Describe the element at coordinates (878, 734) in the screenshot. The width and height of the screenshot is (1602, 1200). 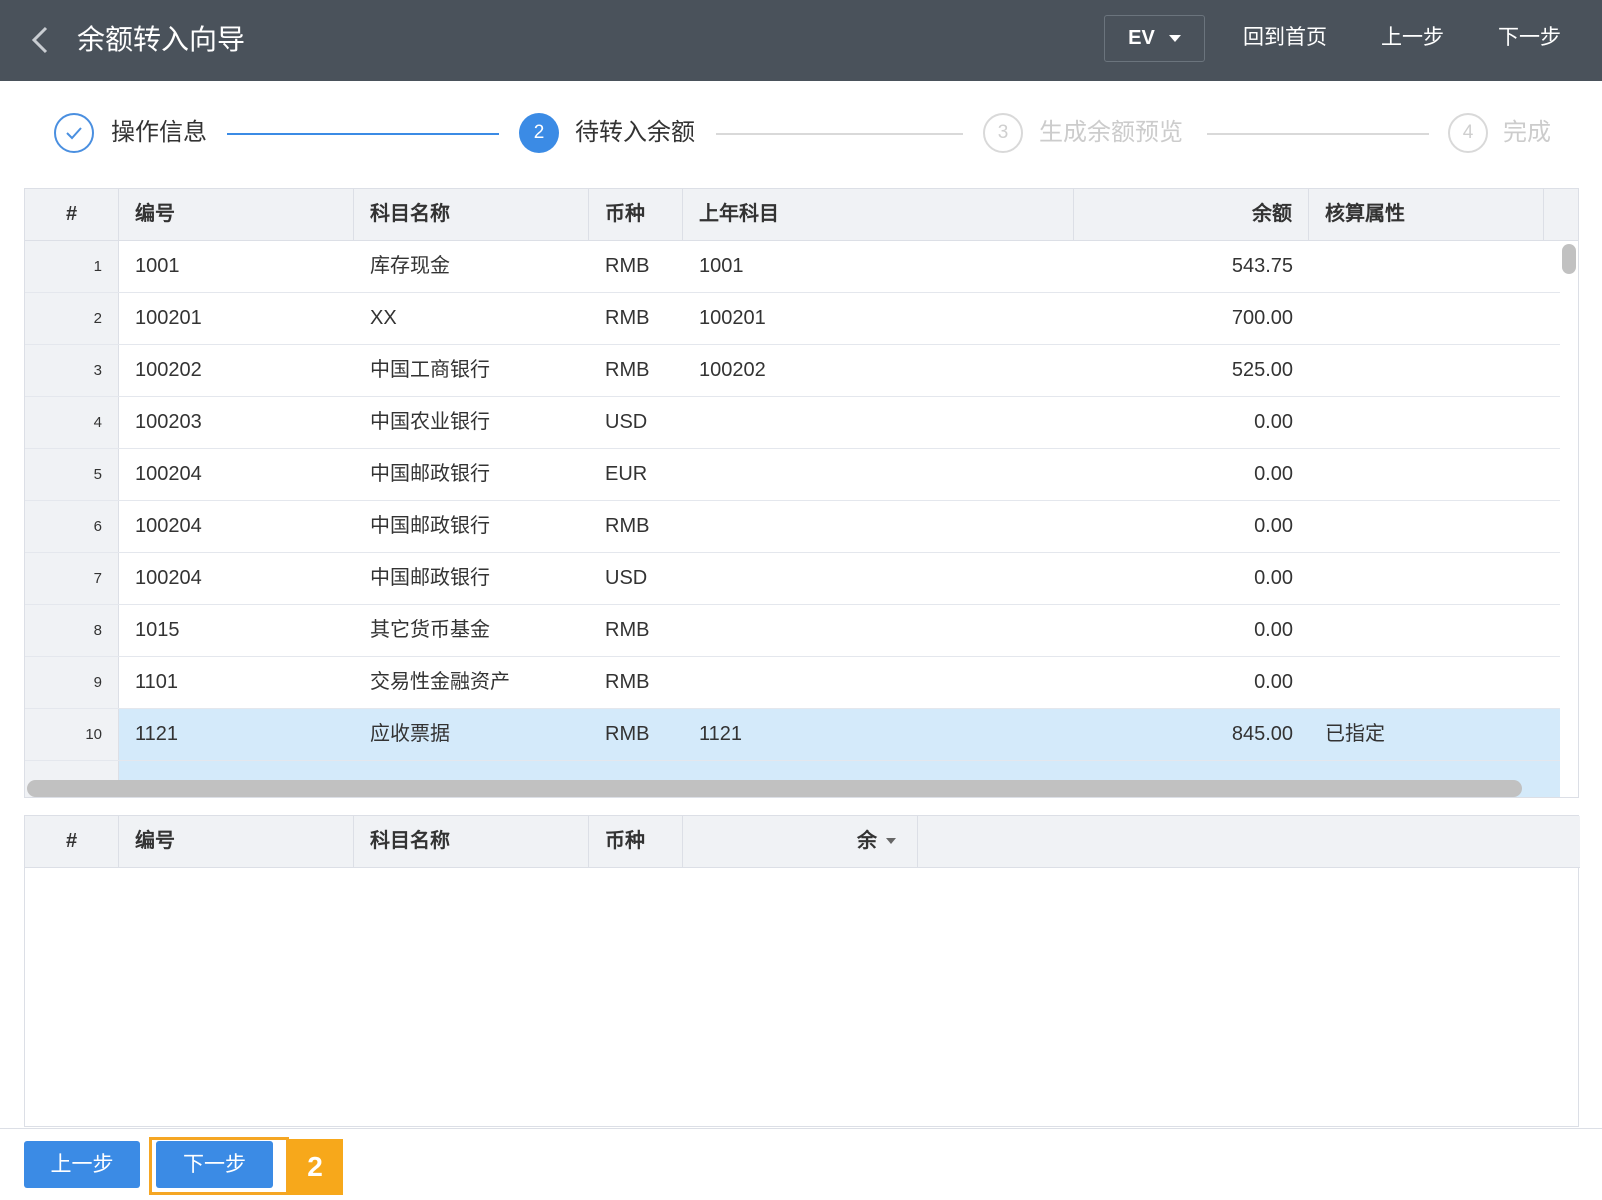
I see `cell-prev-subject: 1121` at that location.